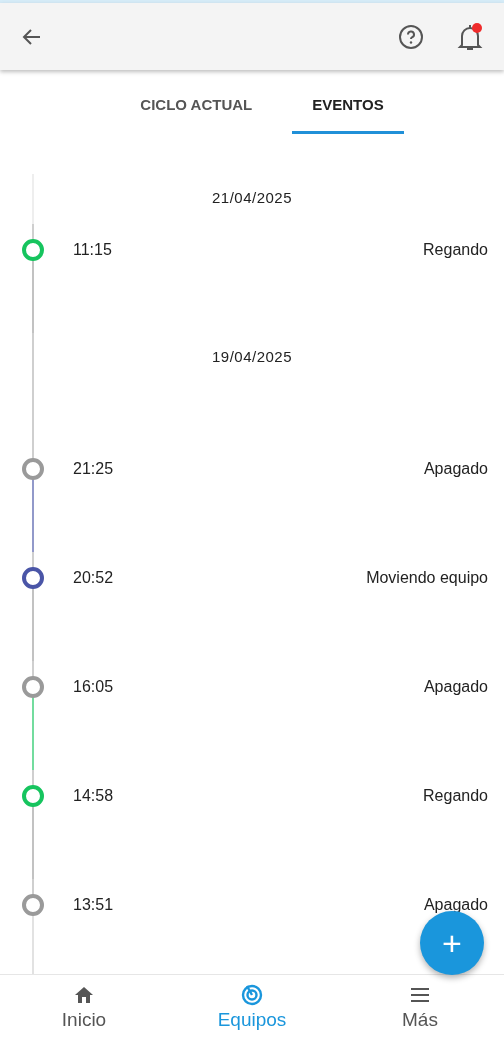 This screenshot has height=1037, width=504. I want to click on event-time: 14:58, so click(93, 795).